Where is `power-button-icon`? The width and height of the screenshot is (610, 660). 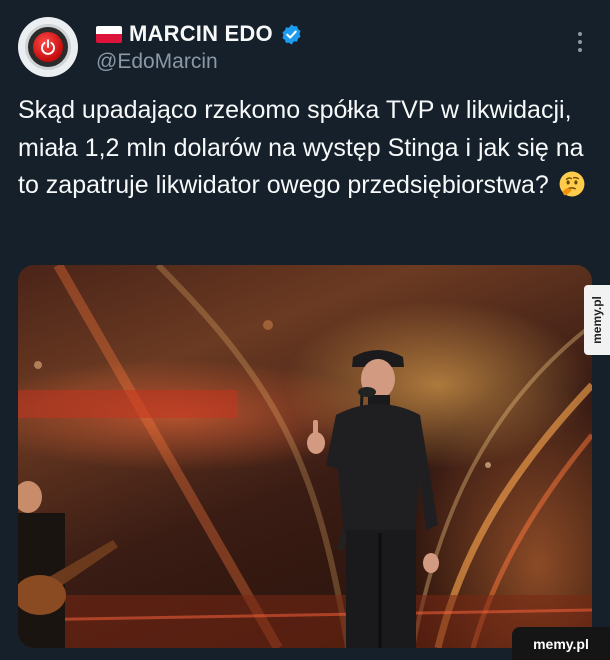
power-button-icon is located at coordinates (48, 47).